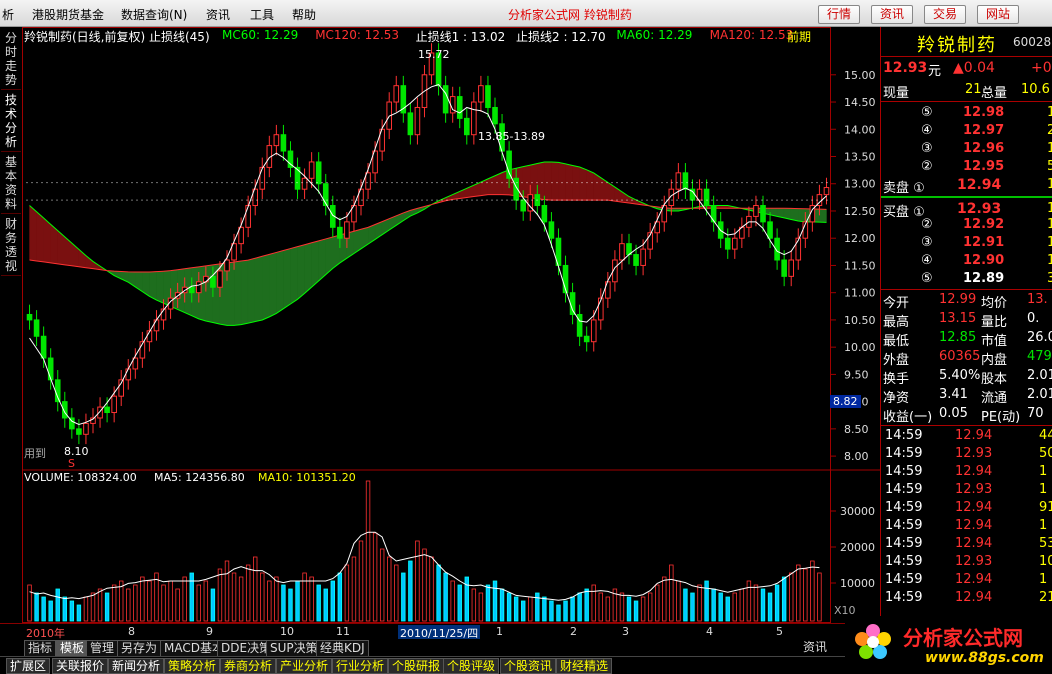 Image resolution: width=1052 pixels, height=674 pixels. Describe the element at coordinates (342, 648) in the screenshot. I see `toolbar-tab-7: 经典KDJ` at that location.